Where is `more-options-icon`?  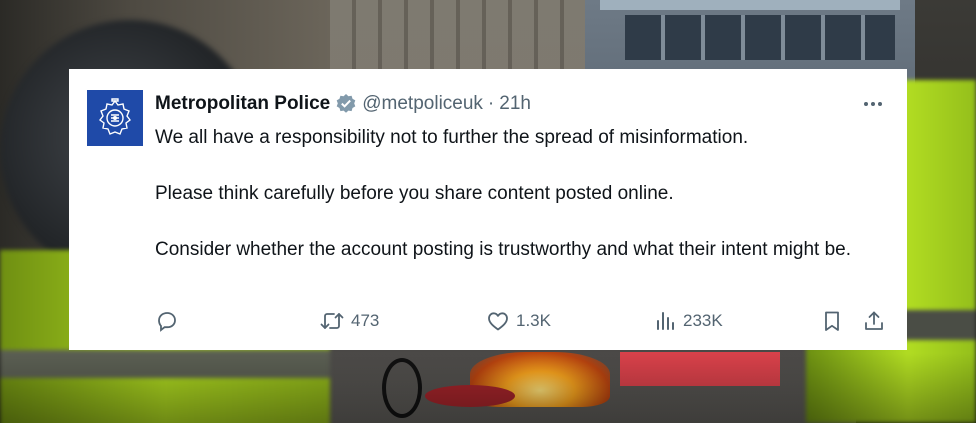
more-options-icon is located at coordinates (873, 104).